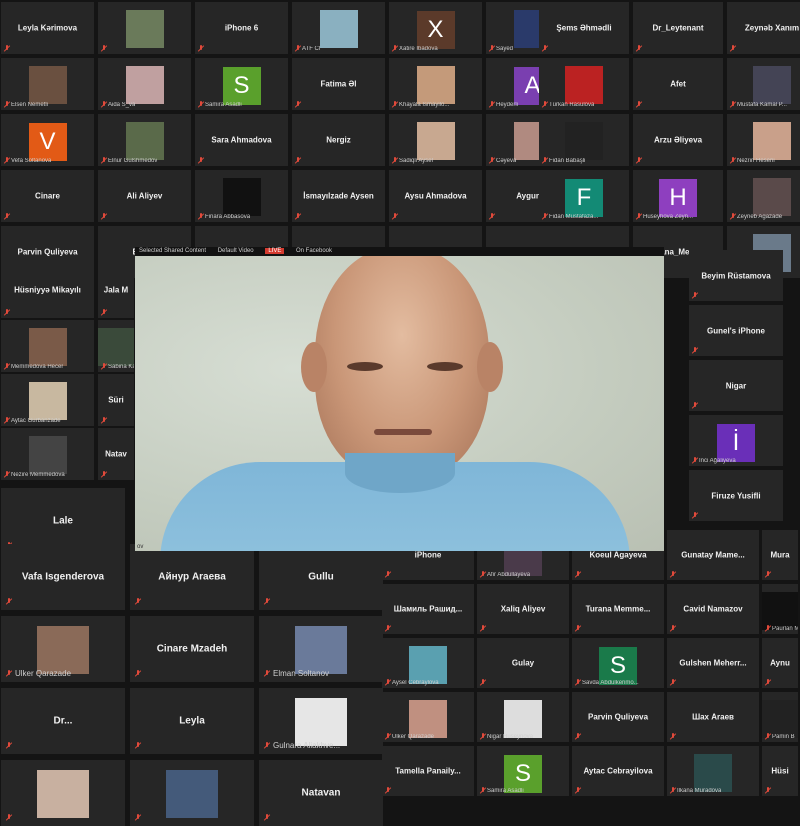 The image size is (800, 826). I want to click on participant-tile: Ali Aliyev, so click(144, 196).